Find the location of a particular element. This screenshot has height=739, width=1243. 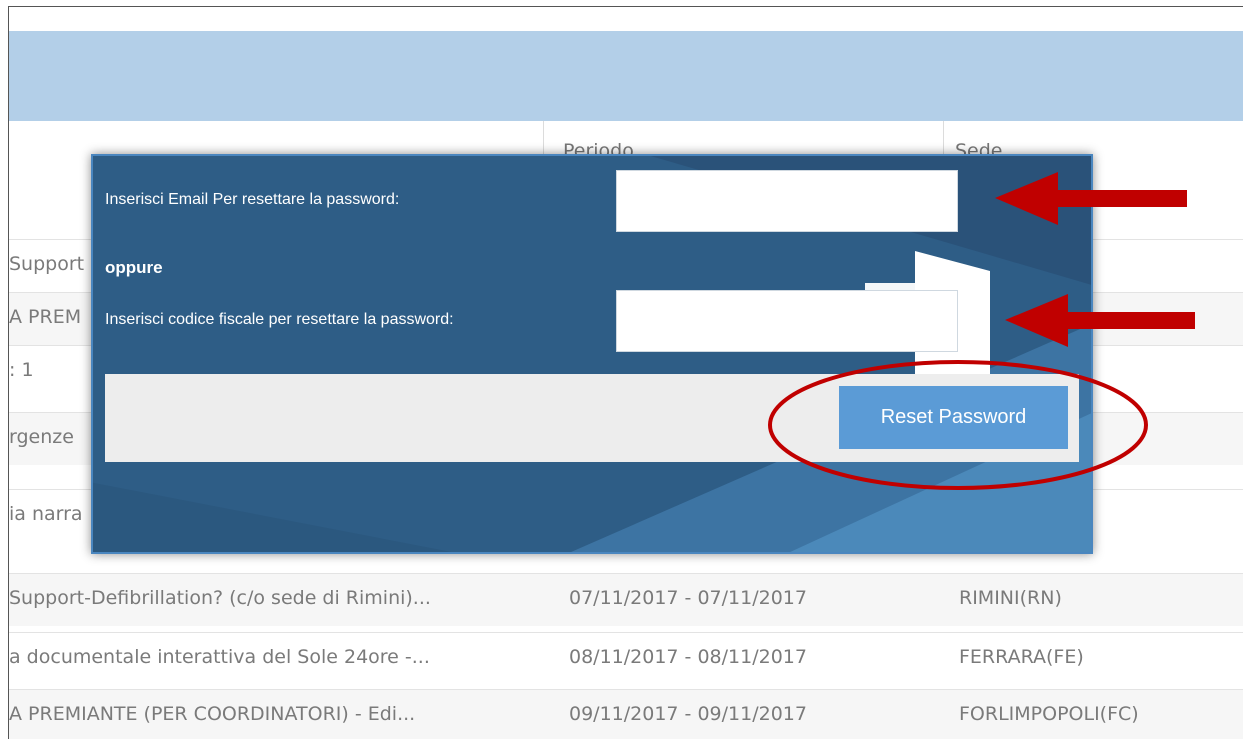

row-location: FORLIMPOPOLI(FC) is located at coordinates (1049, 714).